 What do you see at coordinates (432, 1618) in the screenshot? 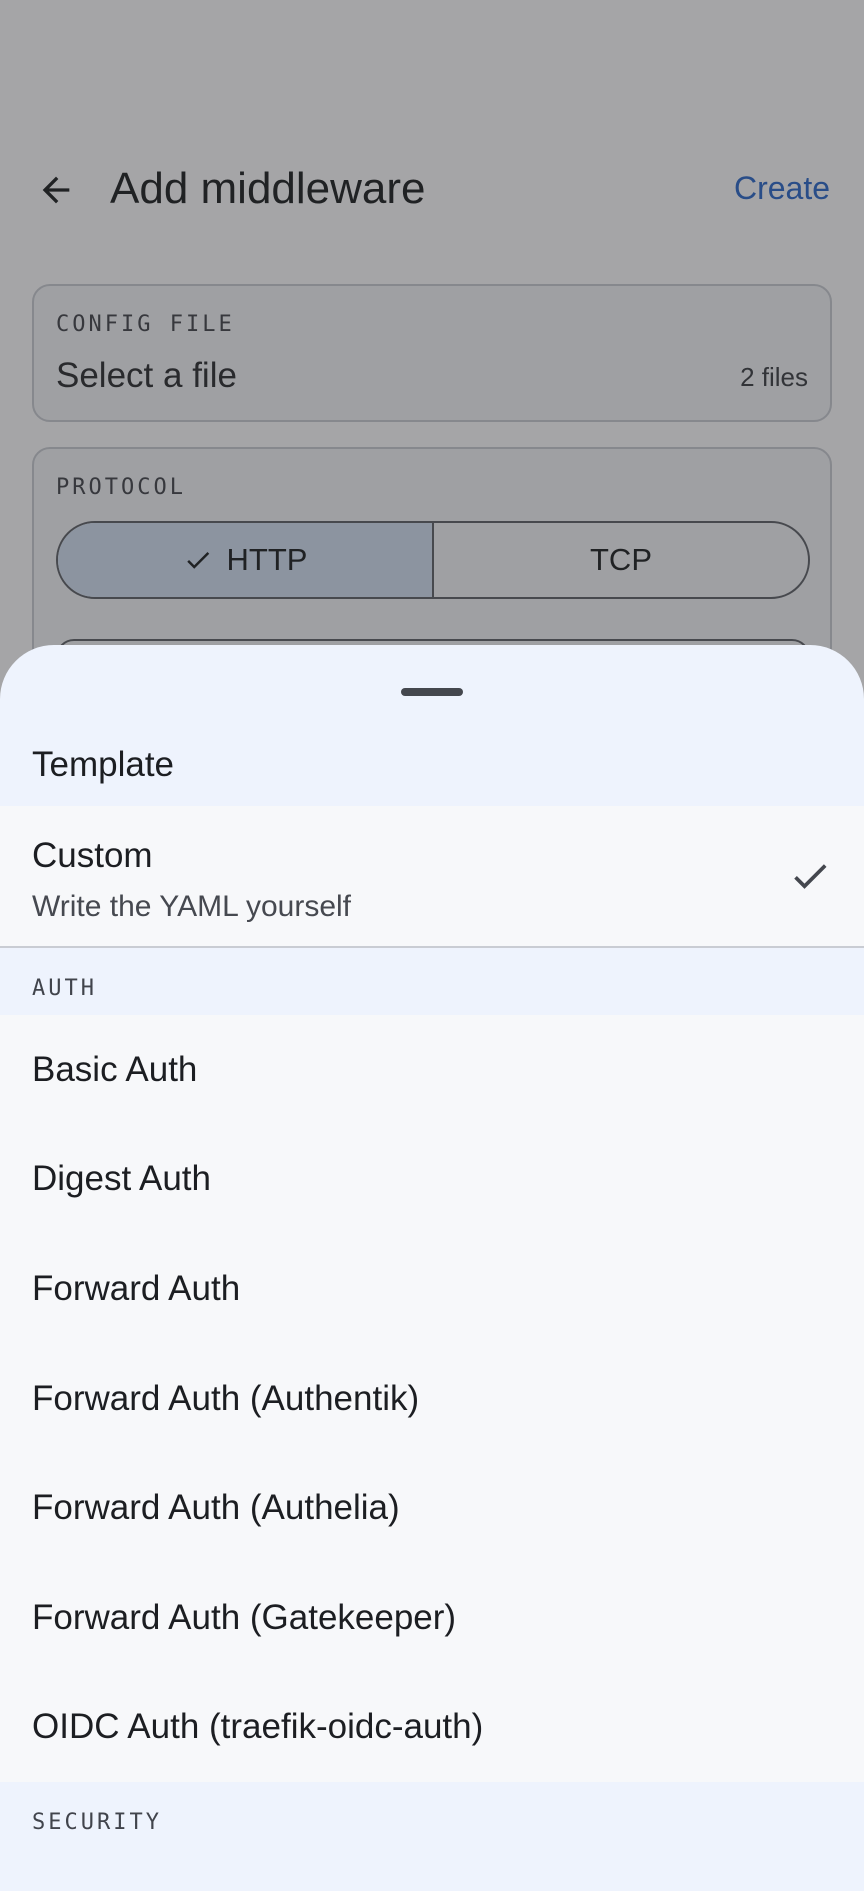
I see `template-option: Forward Auth (Gatekeeper)` at bounding box center [432, 1618].